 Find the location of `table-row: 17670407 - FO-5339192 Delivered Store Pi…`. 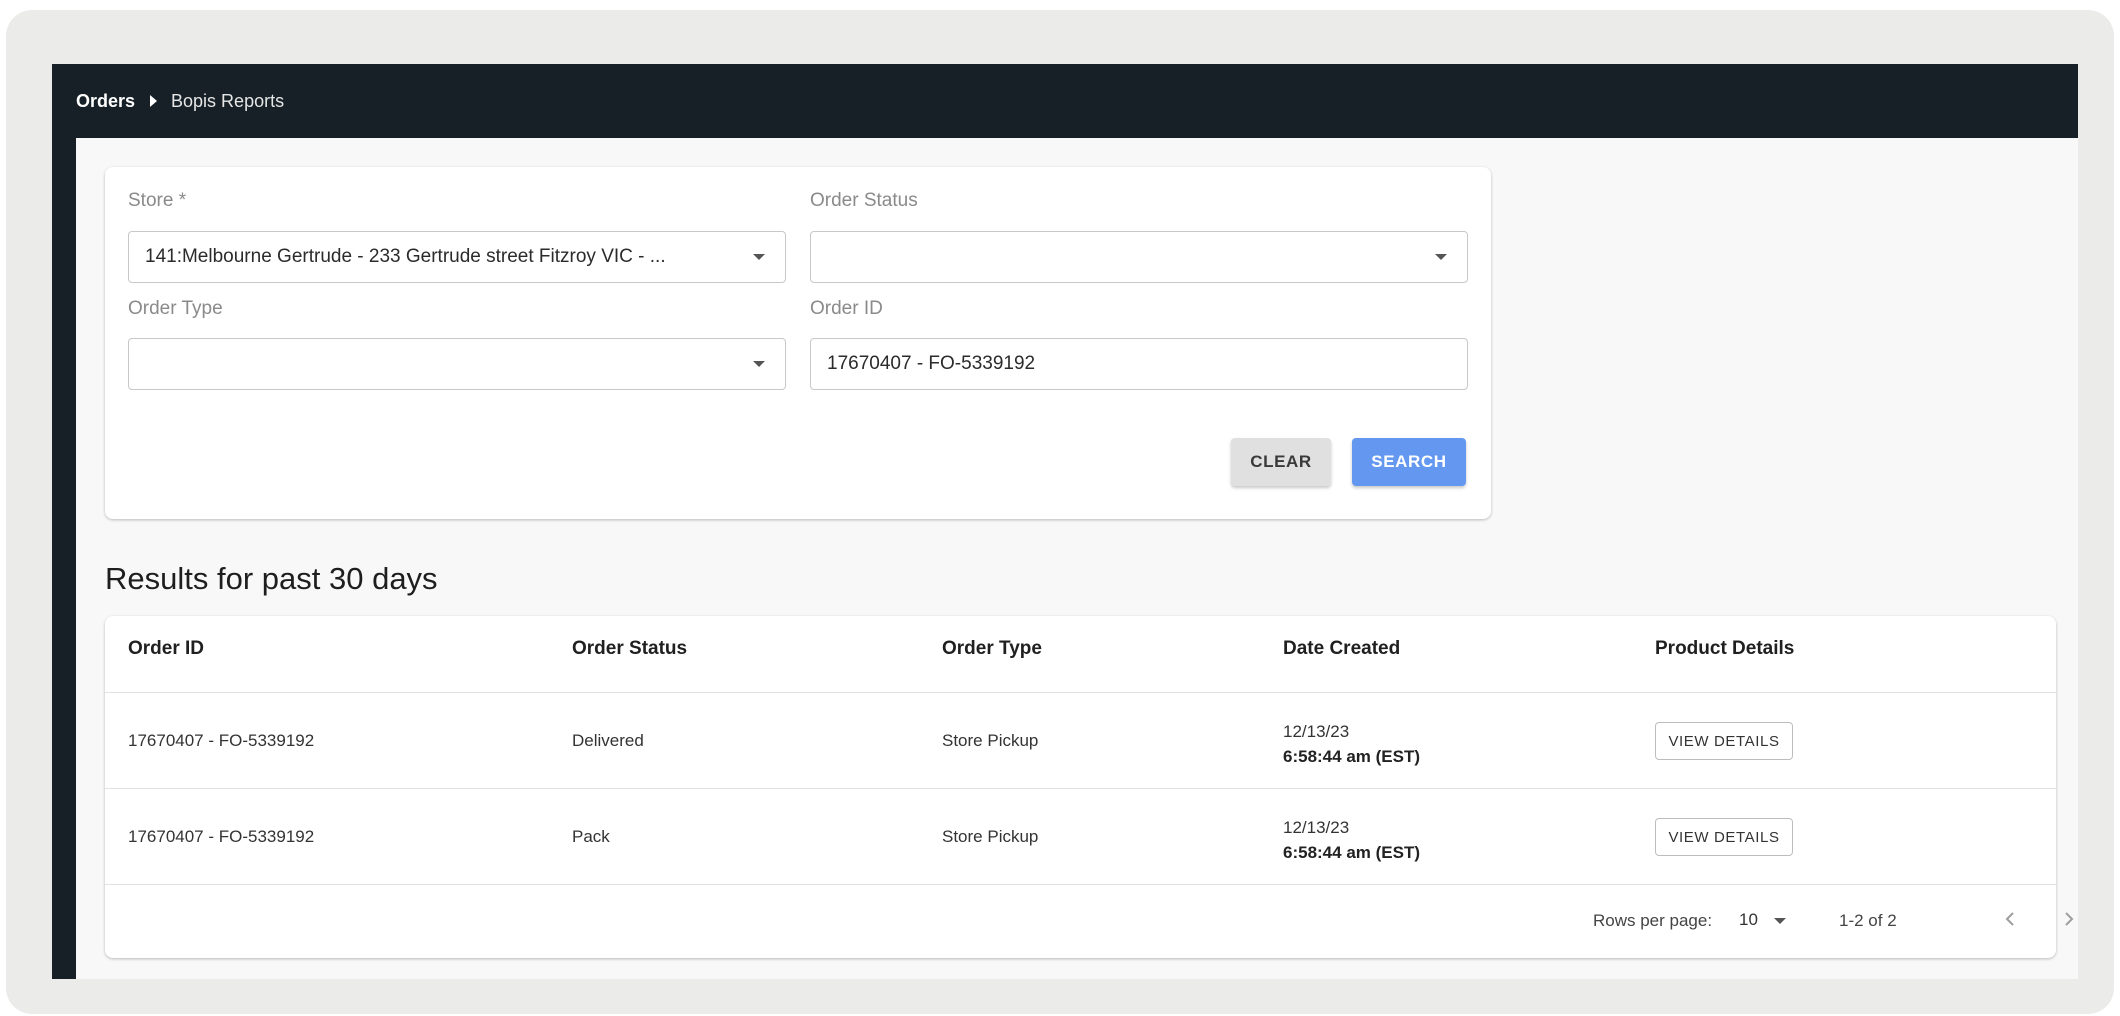

table-row: 17670407 - FO-5339192 Delivered Store Pi… is located at coordinates (1080, 740).